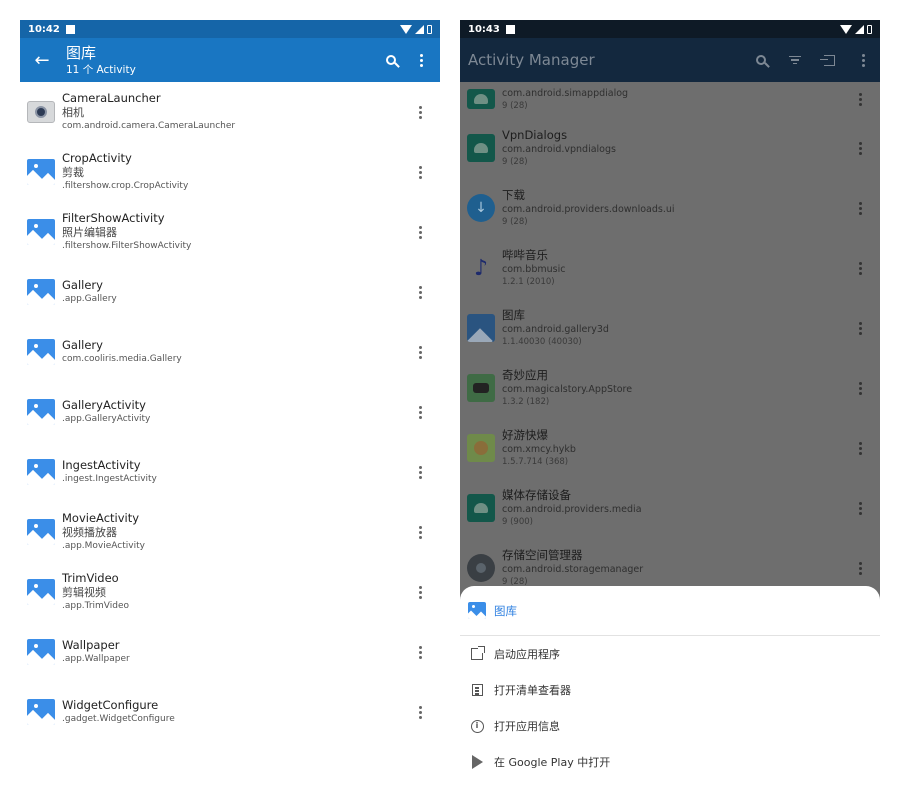 Image resolution: width=900 pixels, height=800 pixels. Describe the element at coordinates (552, 762) in the screenshot. I see `action-label: 在 Google Play 中打开` at that location.